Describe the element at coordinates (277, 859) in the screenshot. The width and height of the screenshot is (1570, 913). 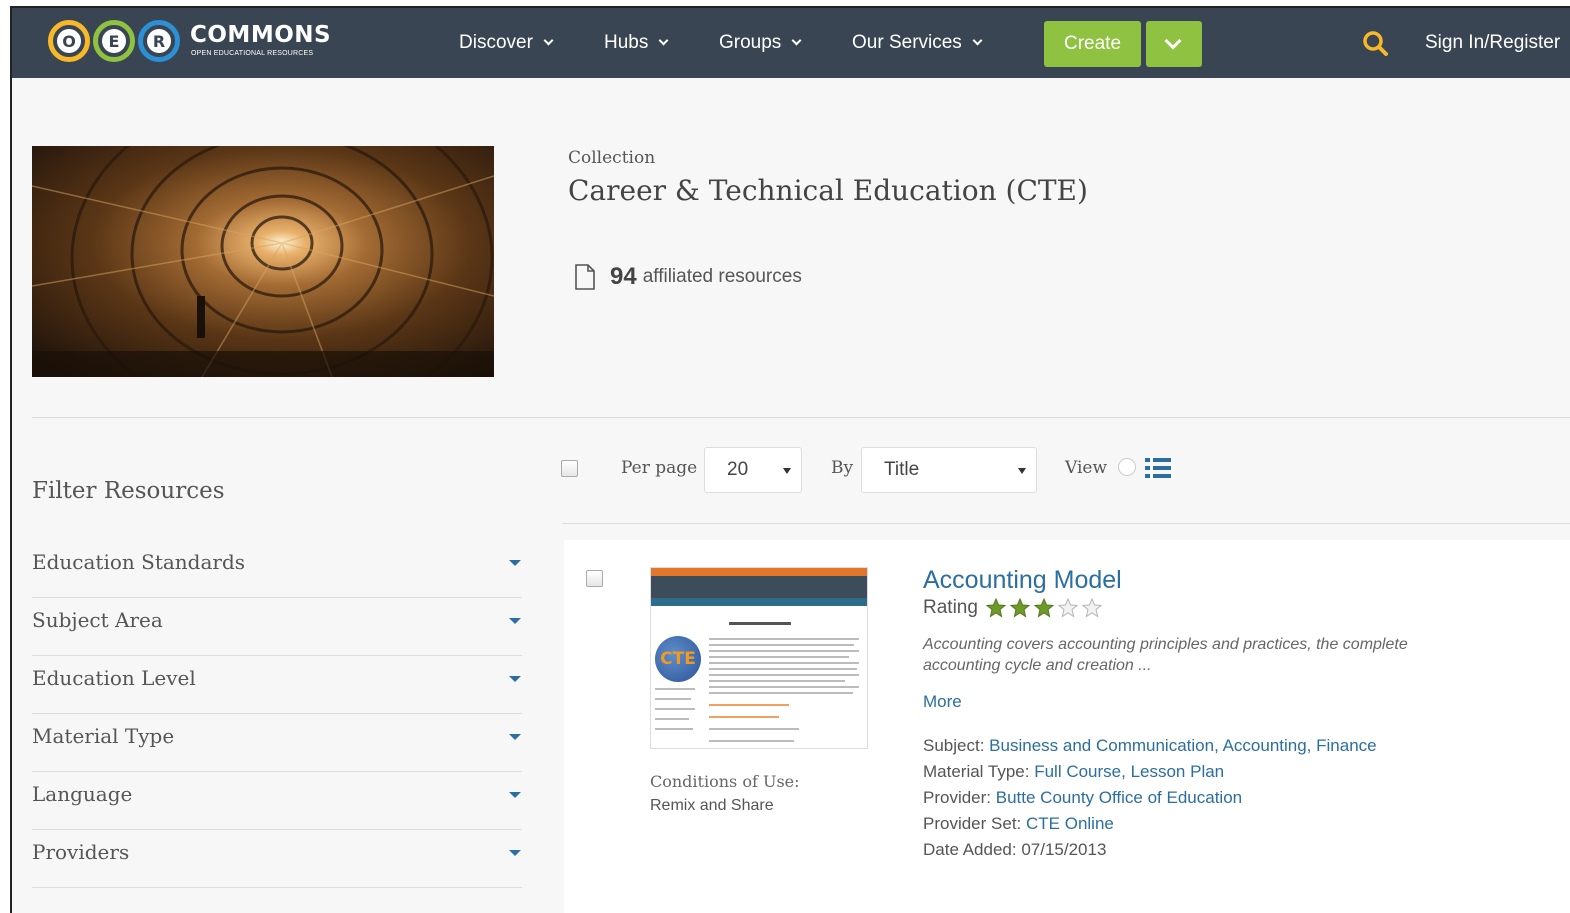
I see `filter-providers: Providers` at that location.